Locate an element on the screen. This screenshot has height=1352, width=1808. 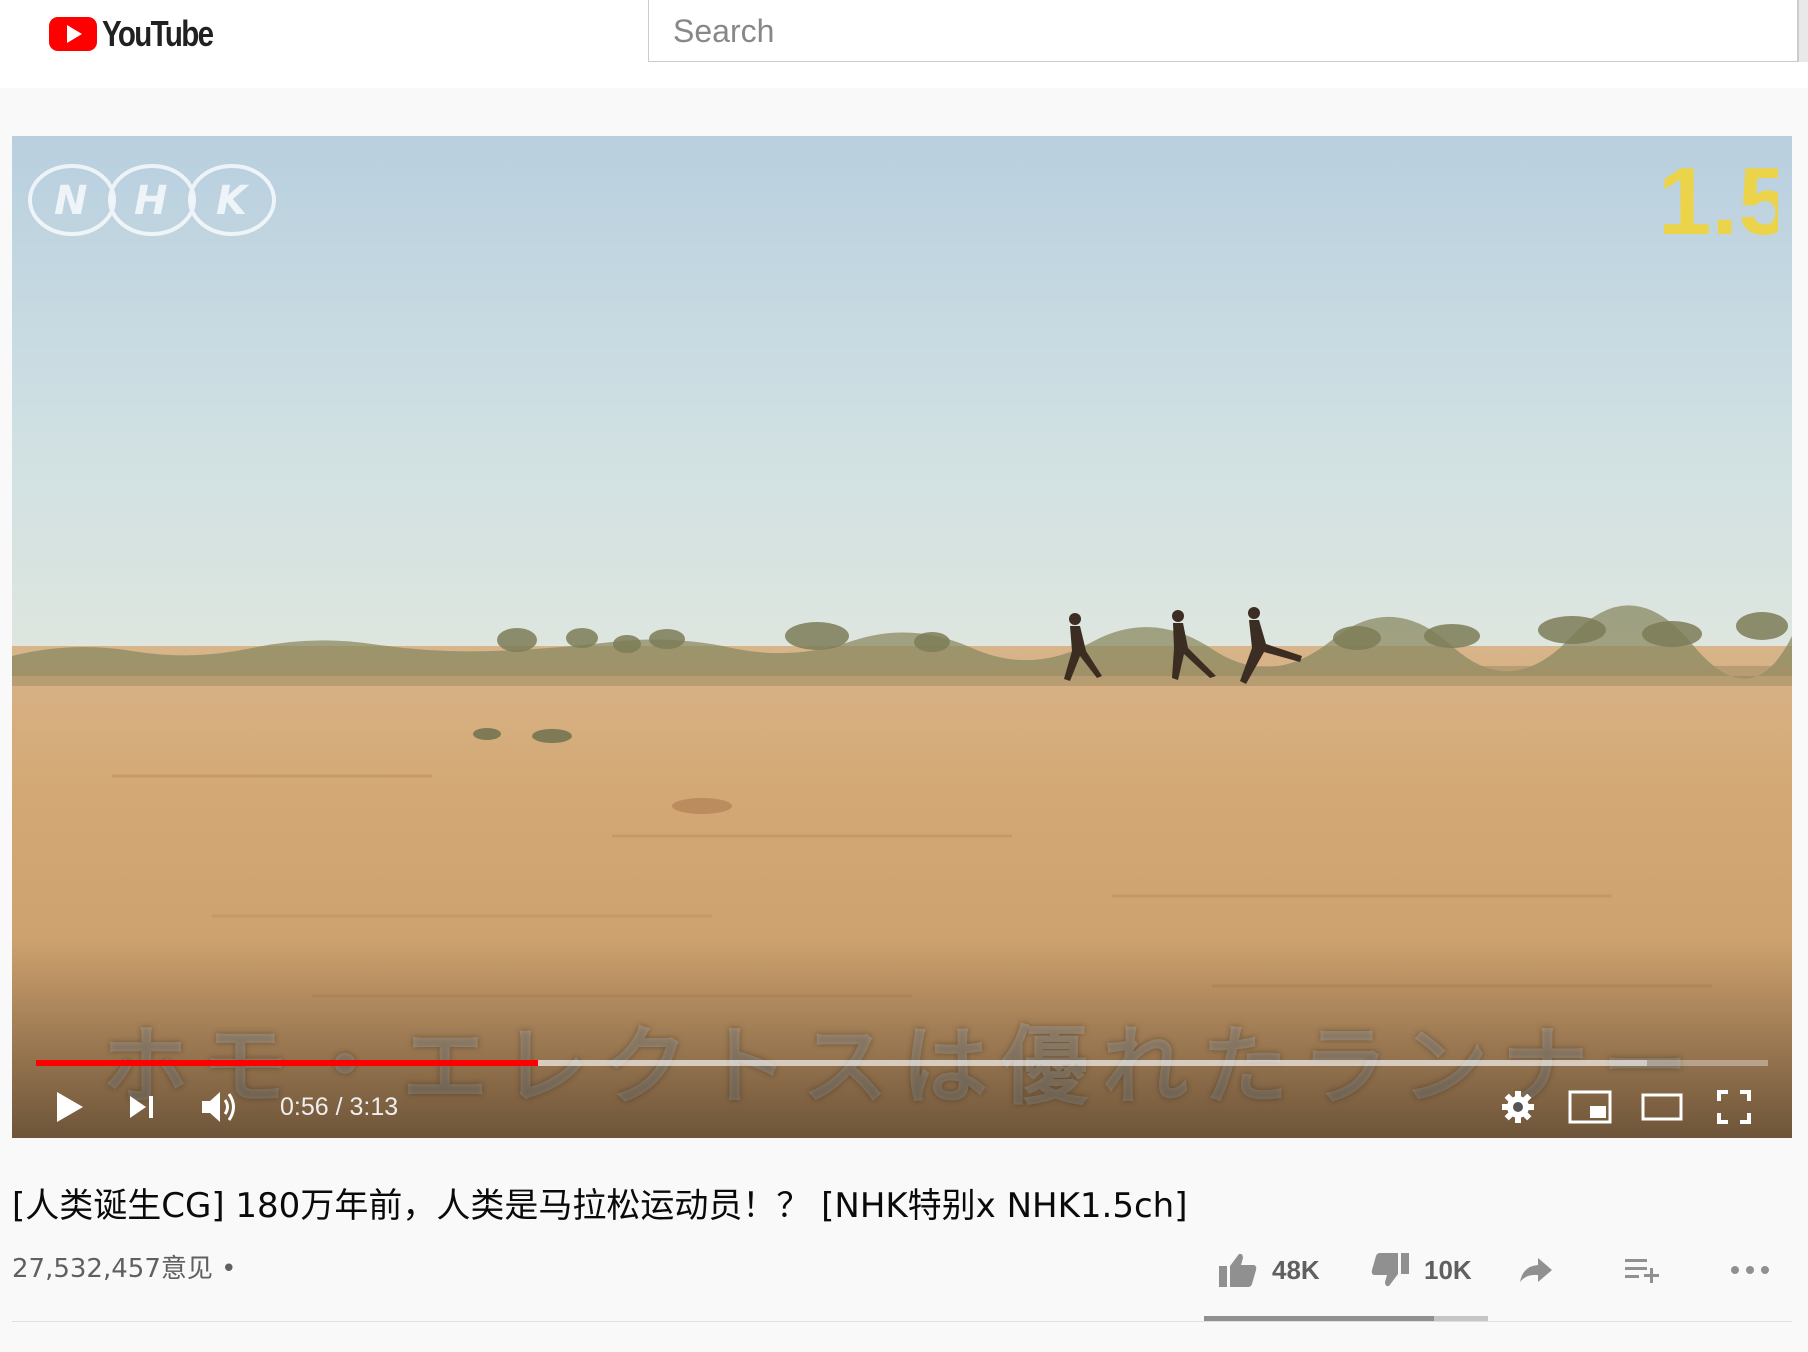
logo-text: YouTube is located at coordinates (158, 33).